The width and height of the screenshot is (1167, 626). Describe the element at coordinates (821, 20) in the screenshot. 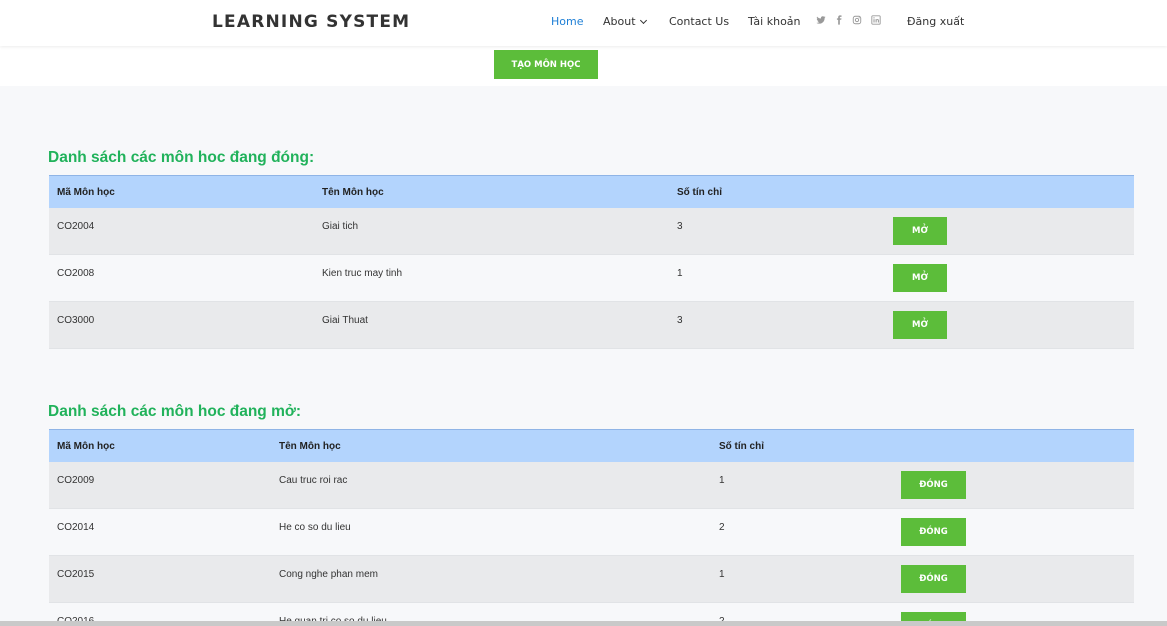

I see `twitter-icon` at that location.